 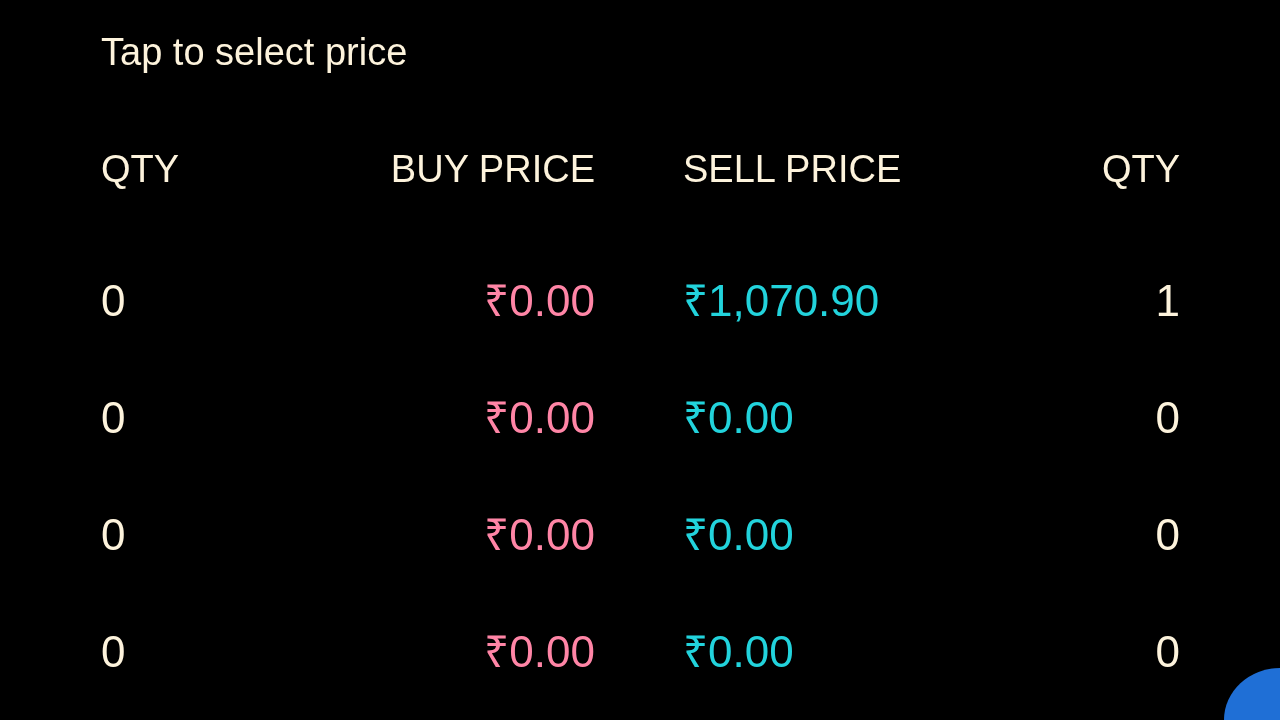 What do you see at coordinates (492, 170) in the screenshot?
I see `column-header: BUY PRICE` at bounding box center [492, 170].